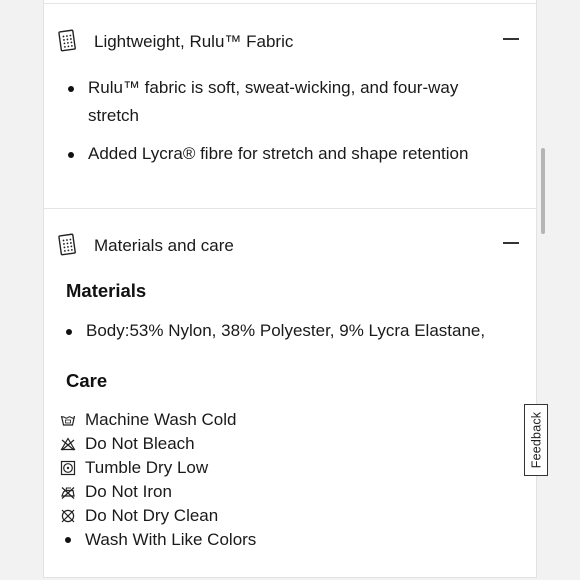  What do you see at coordinates (158, 516) in the screenshot?
I see `care-item: Do Not Dry Clean` at bounding box center [158, 516].